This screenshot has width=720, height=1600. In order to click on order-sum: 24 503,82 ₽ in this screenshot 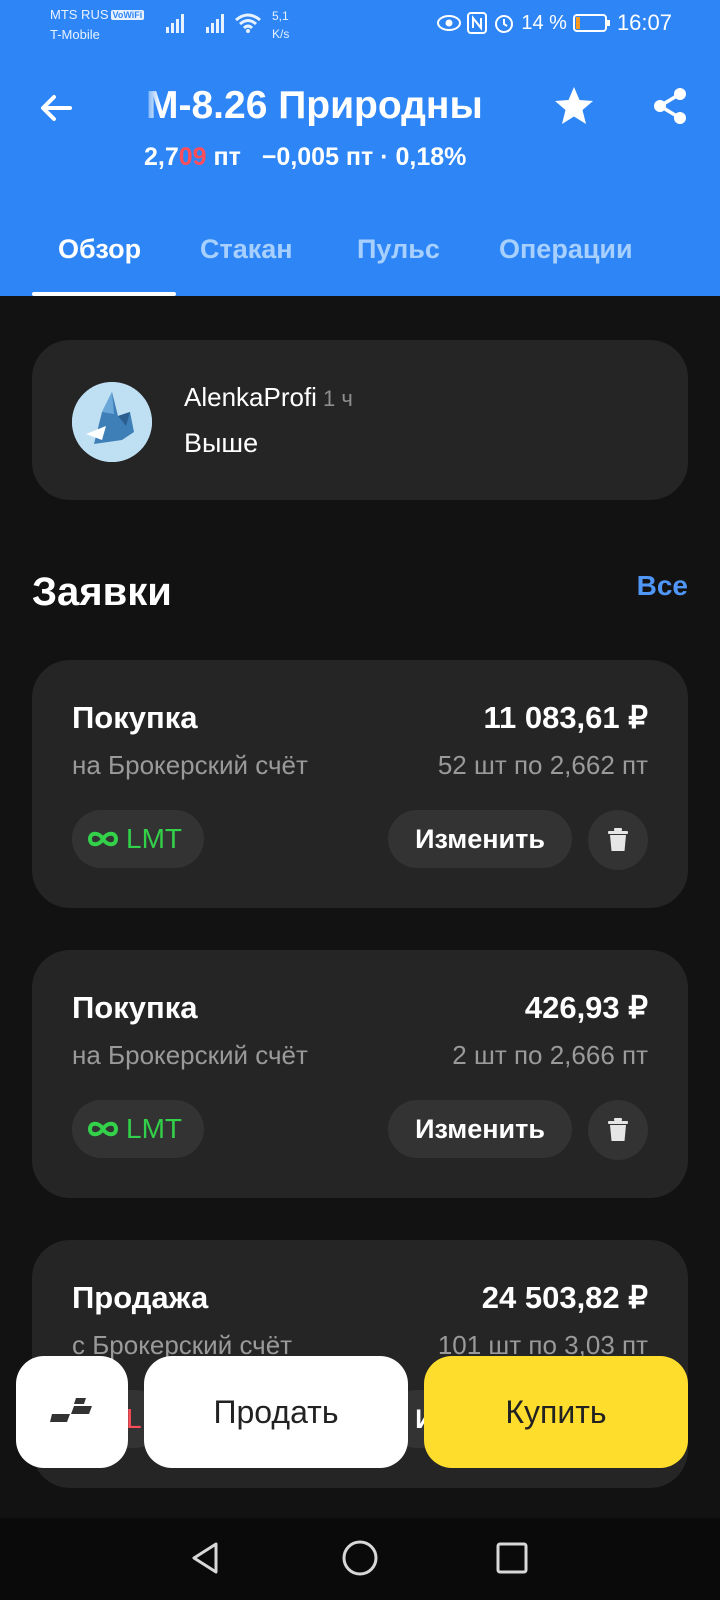, I will do `click(564, 1297)`.